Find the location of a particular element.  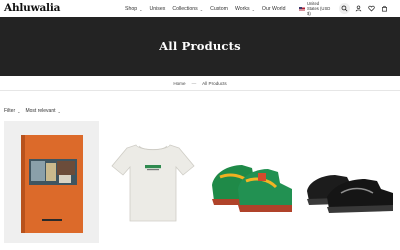

account-button is located at coordinates (358, 8).